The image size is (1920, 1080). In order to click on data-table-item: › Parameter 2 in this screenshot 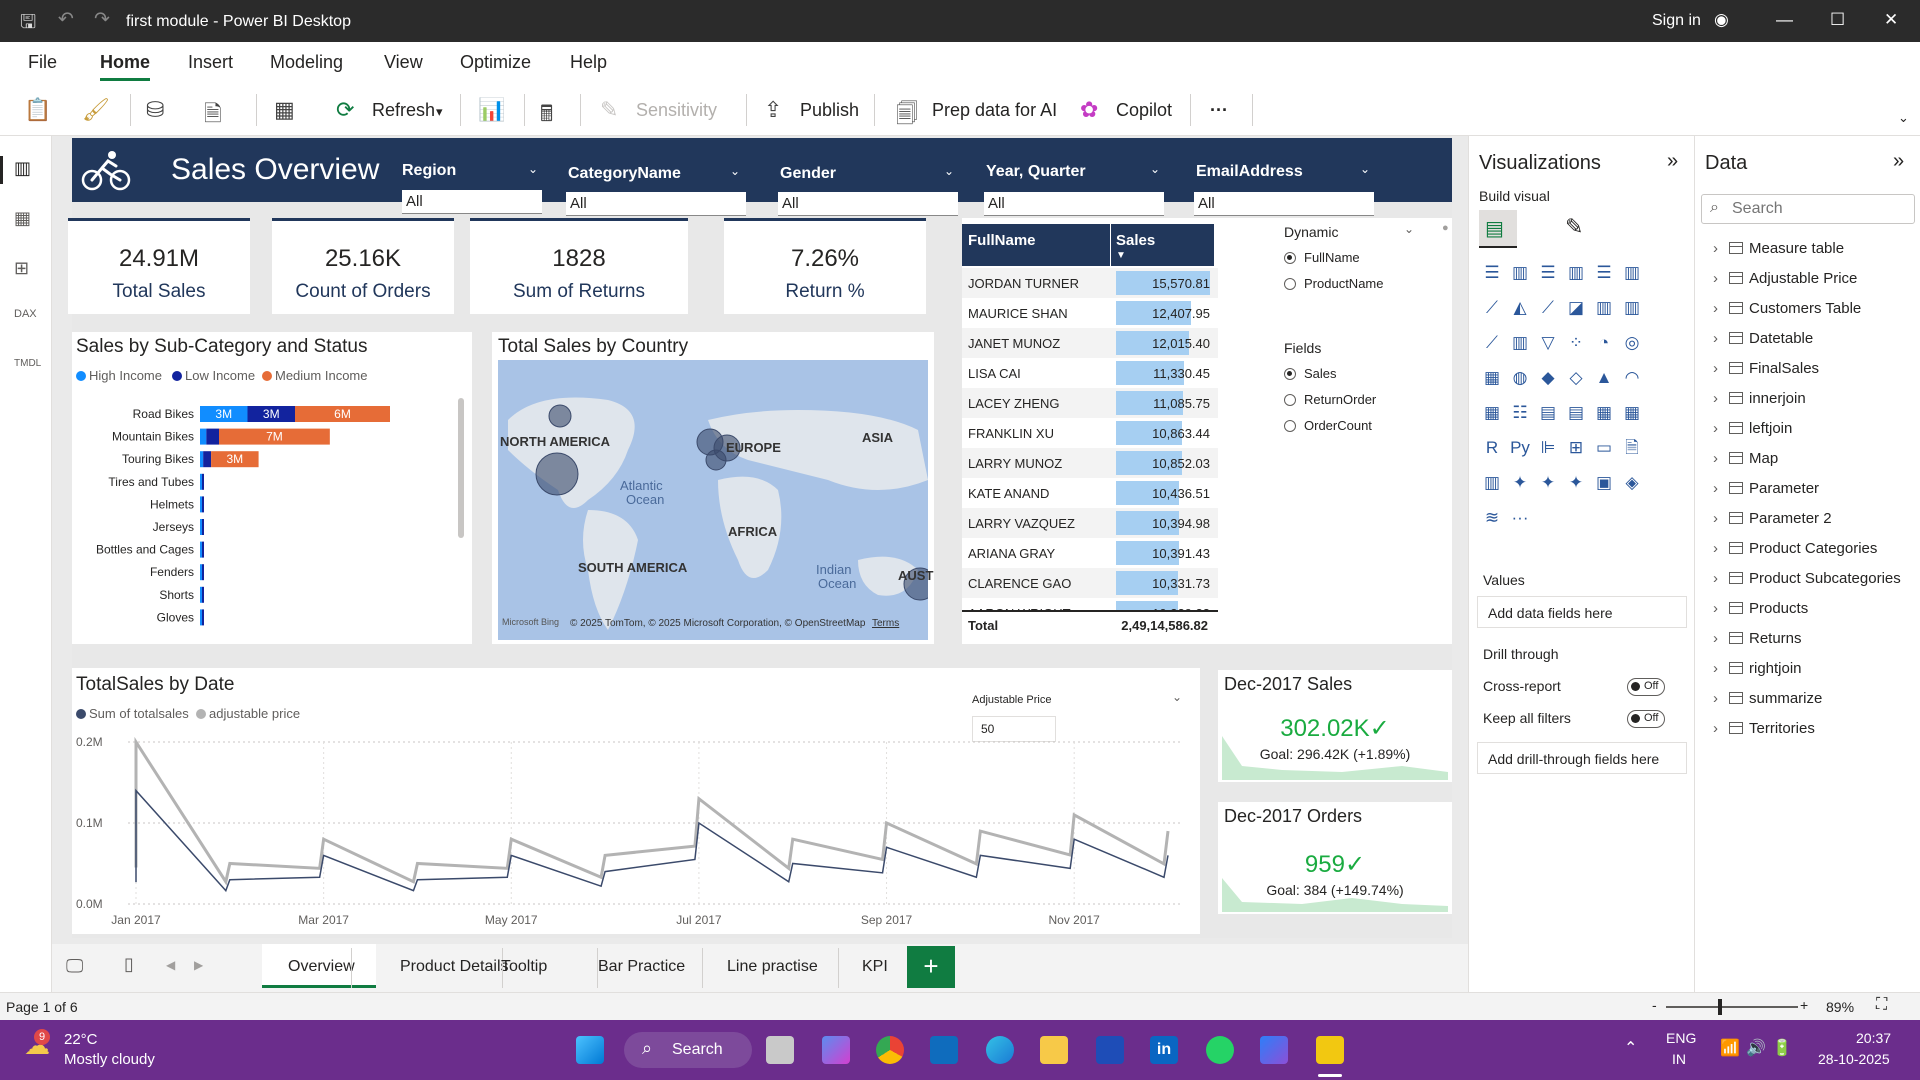, I will do `click(1772, 518)`.